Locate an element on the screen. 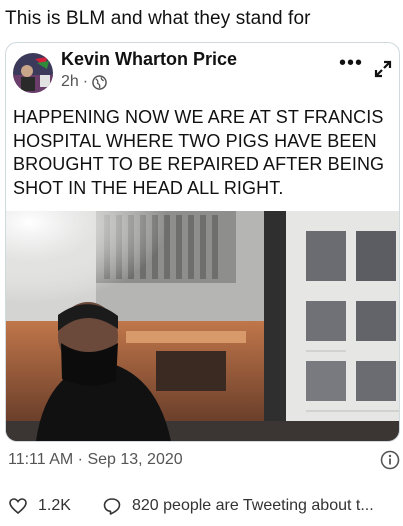 The height and width of the screenshot is (526, 403). post-meta: 2h · is located at coordinates (84, 82).